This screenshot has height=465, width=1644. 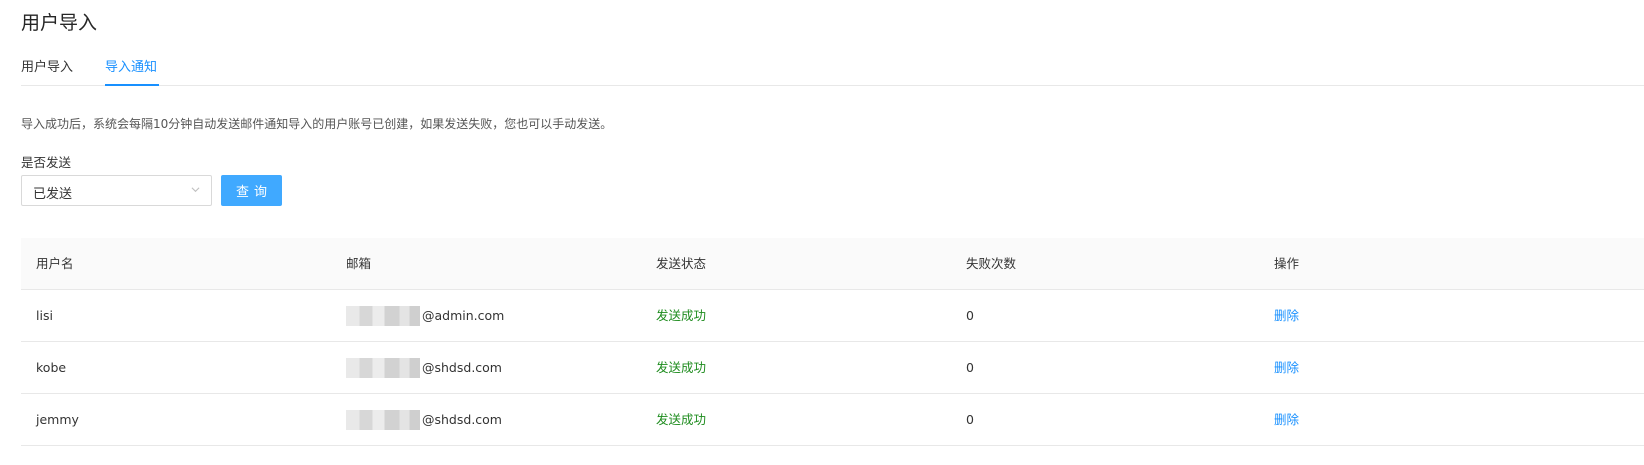 What do you see at coordinates (195, 190) in the screenshot?
I see `chevron-down-icon` at bounding box center [195, 190].